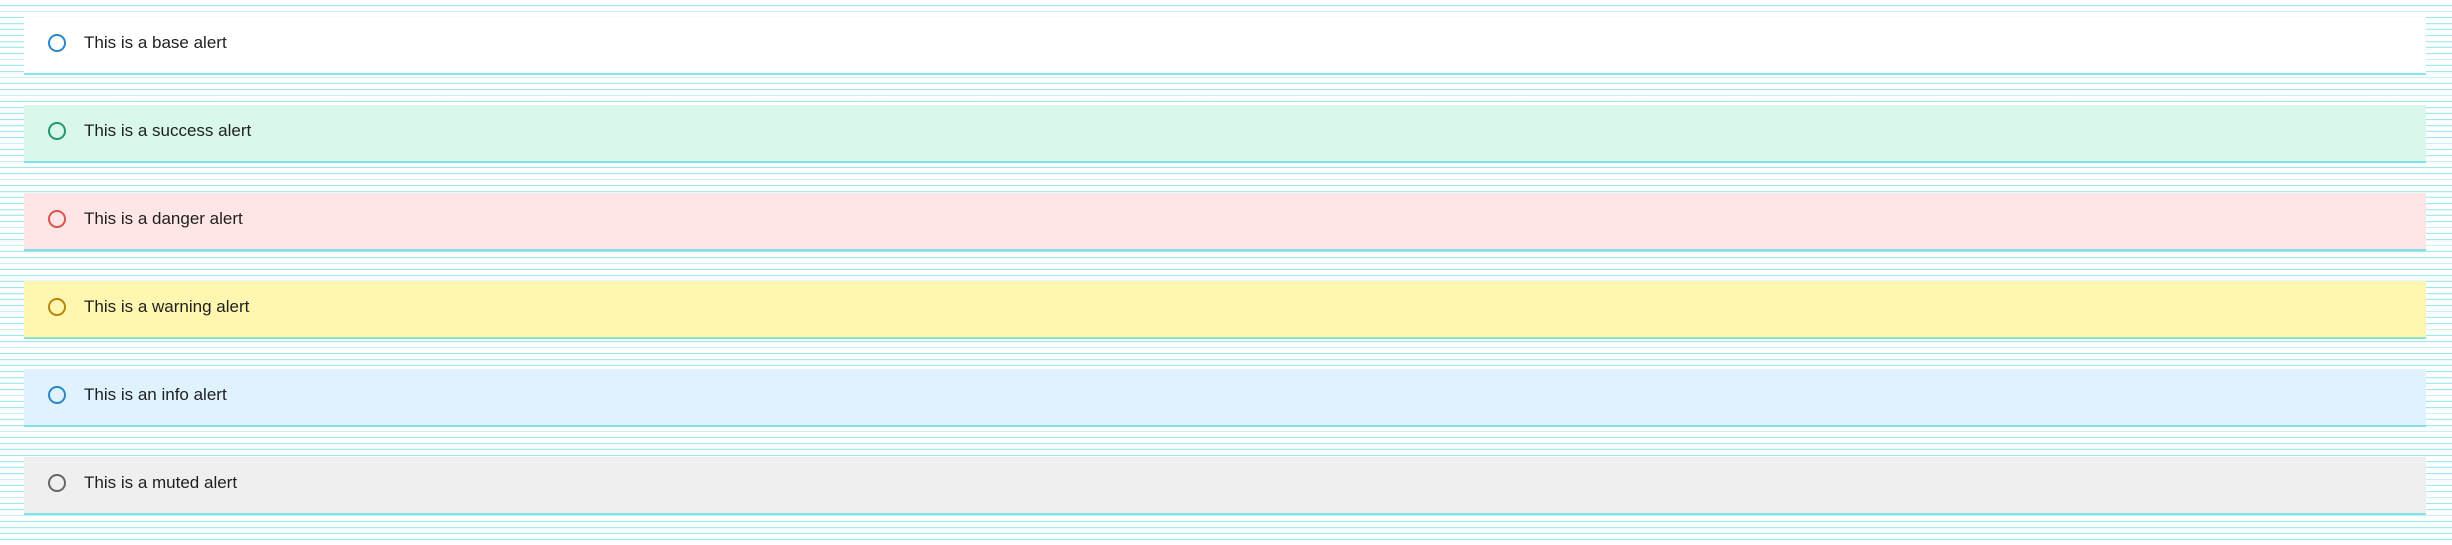 This screenshot has height=545, width=2452. Describe the element at coordinates (1225, 398) in the screenshot. I see `alert-info: This is an info alert` at that location.